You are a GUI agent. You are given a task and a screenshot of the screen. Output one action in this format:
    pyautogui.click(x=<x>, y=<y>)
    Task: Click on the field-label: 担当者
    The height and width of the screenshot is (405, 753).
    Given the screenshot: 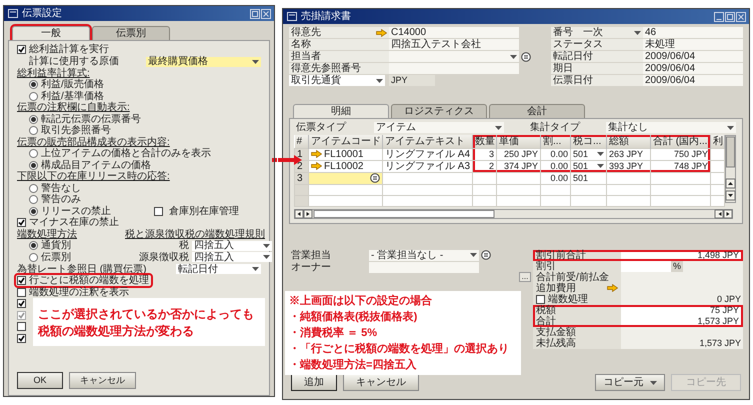 What is the action you would take?
    pyautogui.click(x=339, y=56)
    